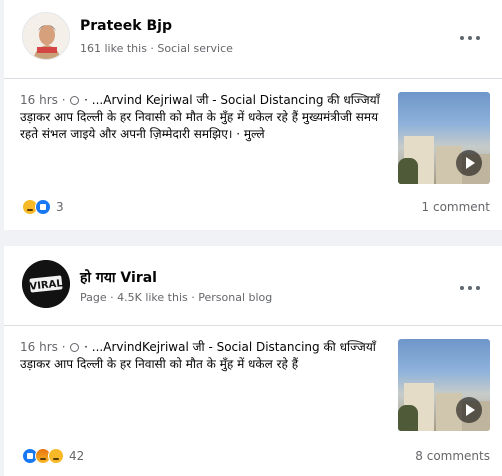 Image resolution: width=502 pixels, height=476 pixels. What do you see at coordinates (456, 207) in the screenshot?
I see `comment-count-link: 1 comment` at bounding box center [456, 207].